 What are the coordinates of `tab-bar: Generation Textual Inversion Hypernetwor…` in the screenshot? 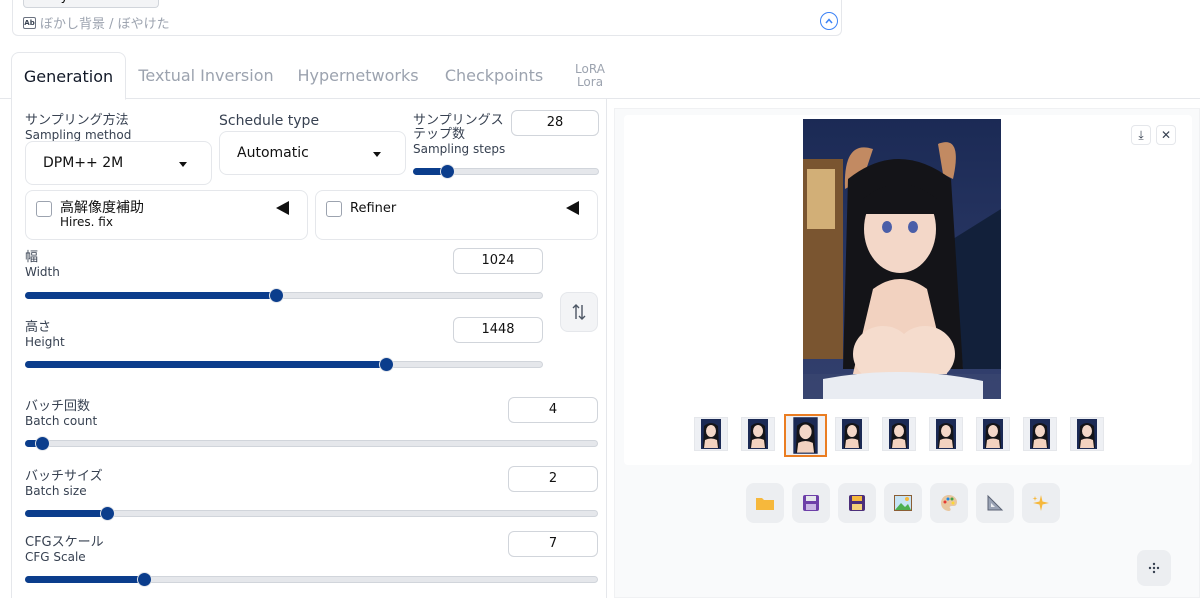 It's located at (600, 76).